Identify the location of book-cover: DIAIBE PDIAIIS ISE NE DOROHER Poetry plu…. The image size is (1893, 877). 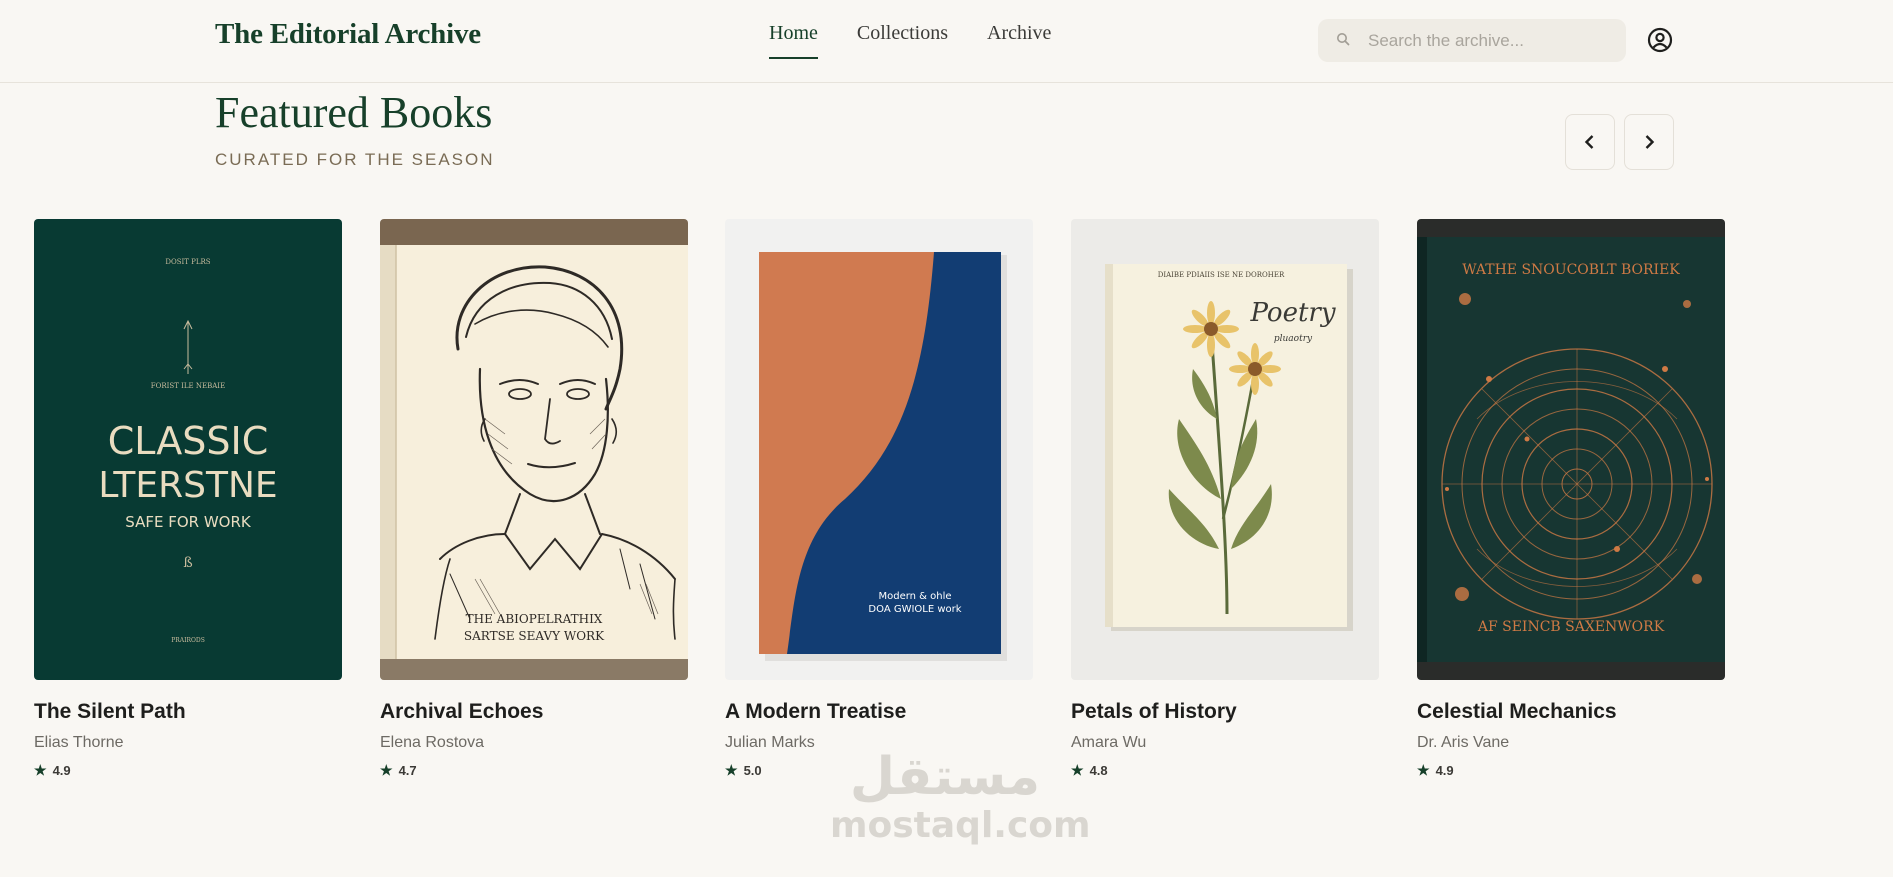
(1225, 449).